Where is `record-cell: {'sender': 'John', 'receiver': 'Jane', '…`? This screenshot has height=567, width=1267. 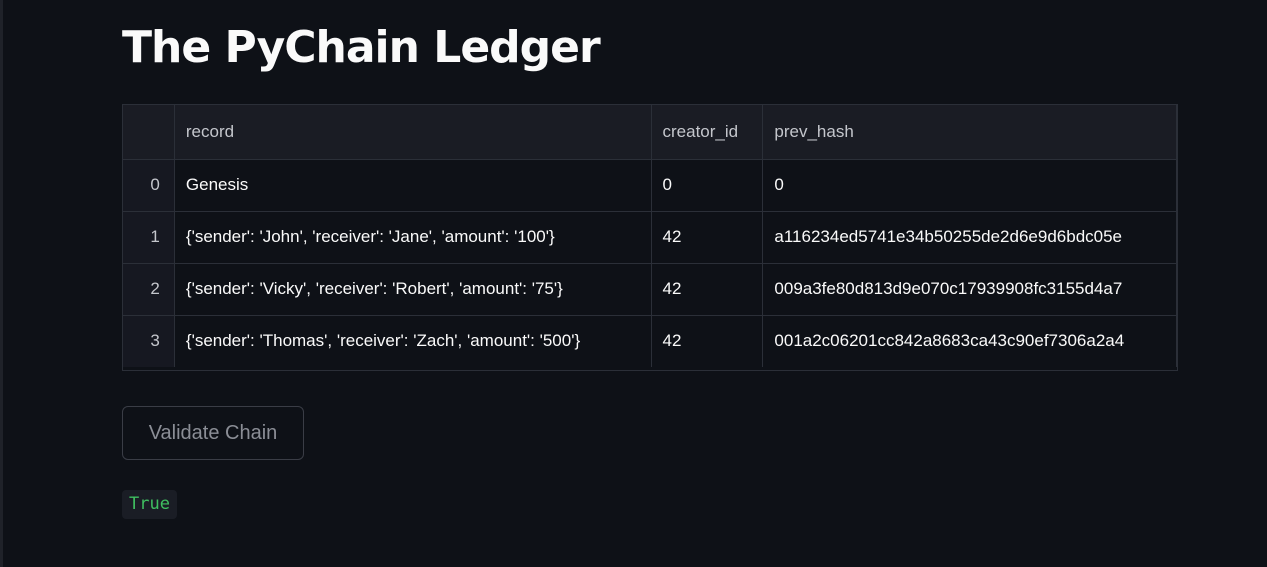 record-cell: {'sender': 'John', 'receiver': 'Jane', '… is located at coordinates (413, 237).